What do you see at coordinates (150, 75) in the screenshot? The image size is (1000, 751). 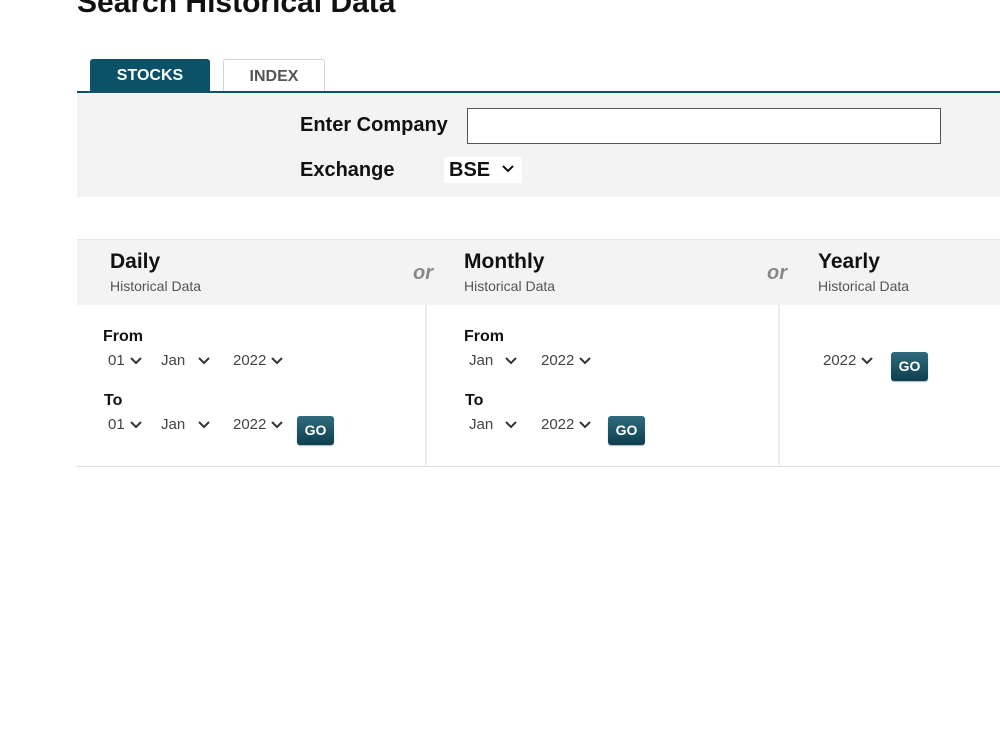 I see `tab-stocks: STOCKS` at bounding box center [150, 75].